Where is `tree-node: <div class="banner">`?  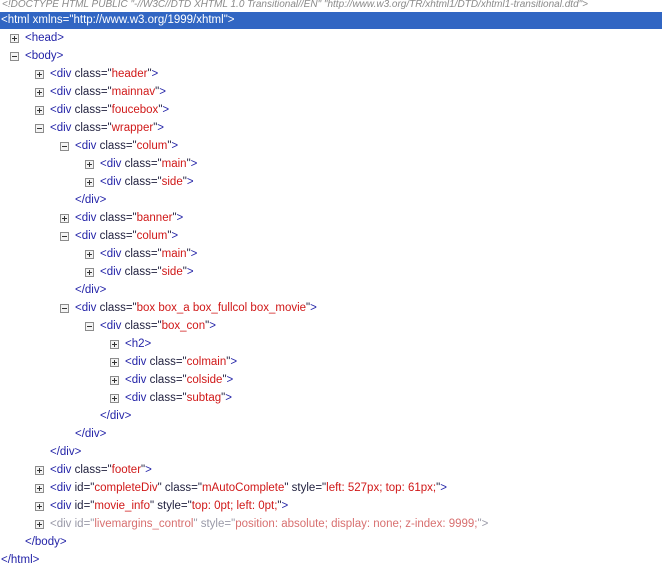 tree-node: <div class="banner"> is located at coordinates (331, 218).